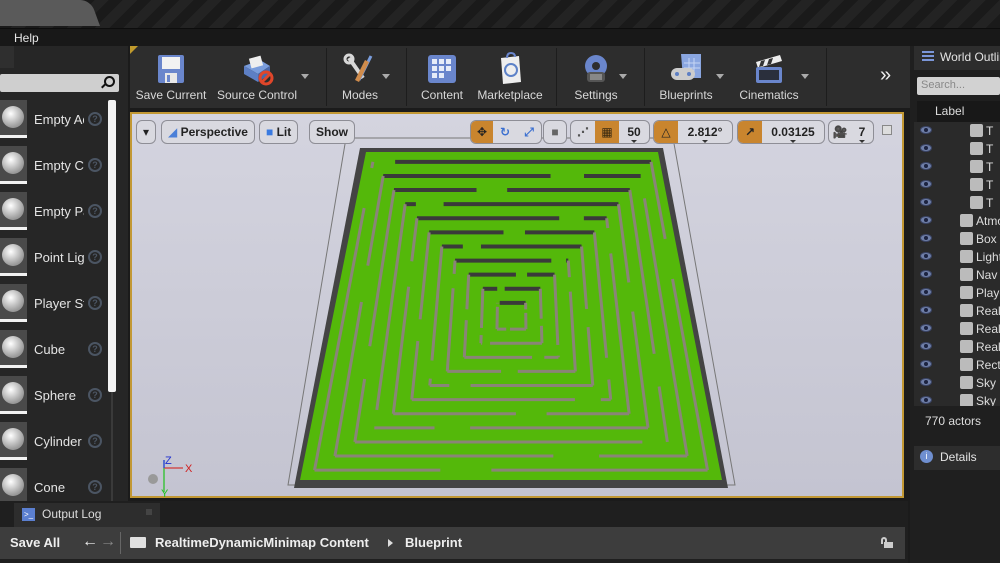  What do you see at coordinates (390, 543) in the screenshot?
I see `path-chevron-icon` at bounding box center [390, 543].